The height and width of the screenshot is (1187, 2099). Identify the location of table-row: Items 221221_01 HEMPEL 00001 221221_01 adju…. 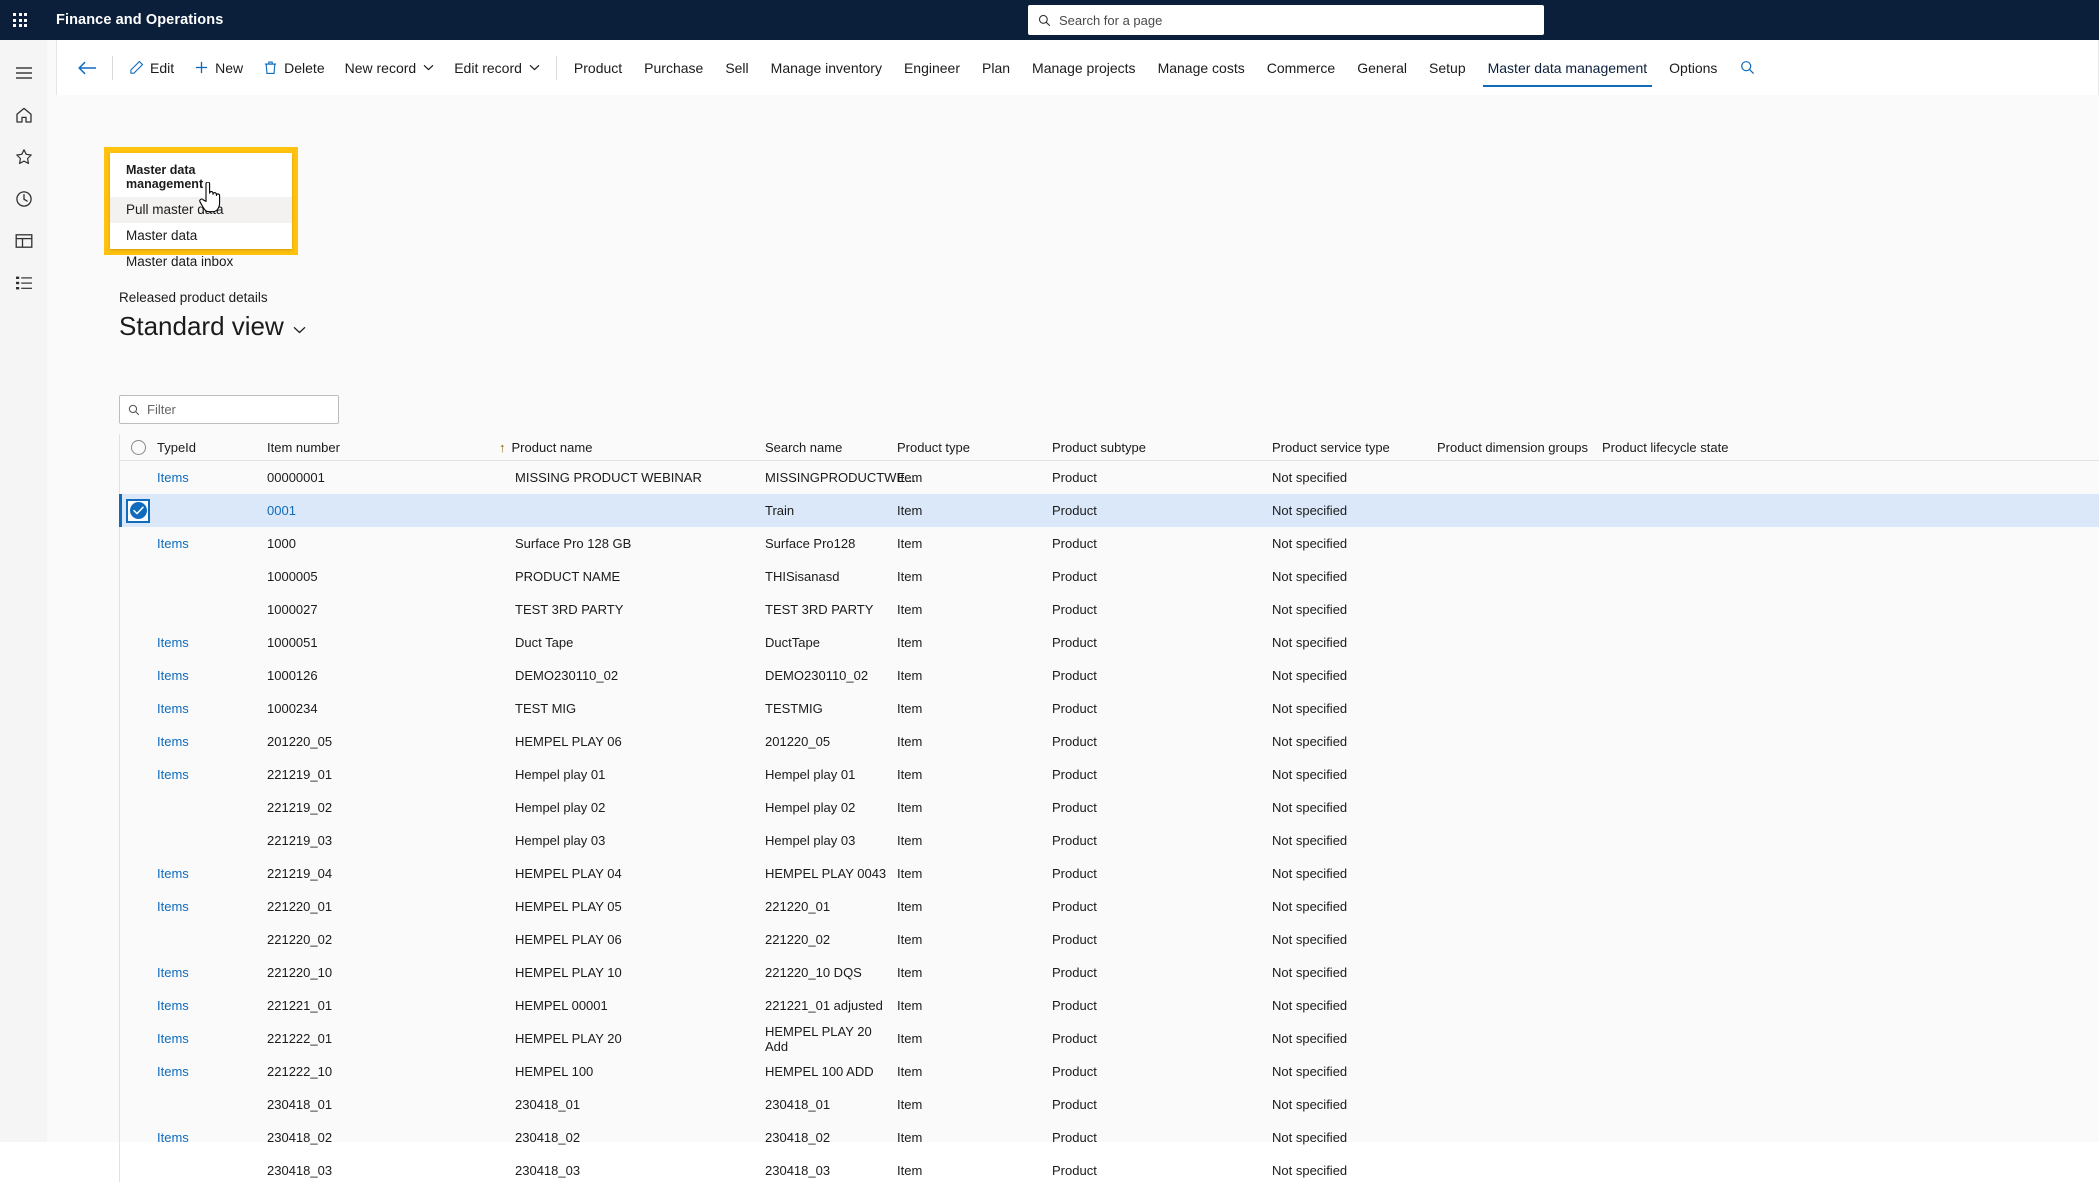
(1109, 1005).